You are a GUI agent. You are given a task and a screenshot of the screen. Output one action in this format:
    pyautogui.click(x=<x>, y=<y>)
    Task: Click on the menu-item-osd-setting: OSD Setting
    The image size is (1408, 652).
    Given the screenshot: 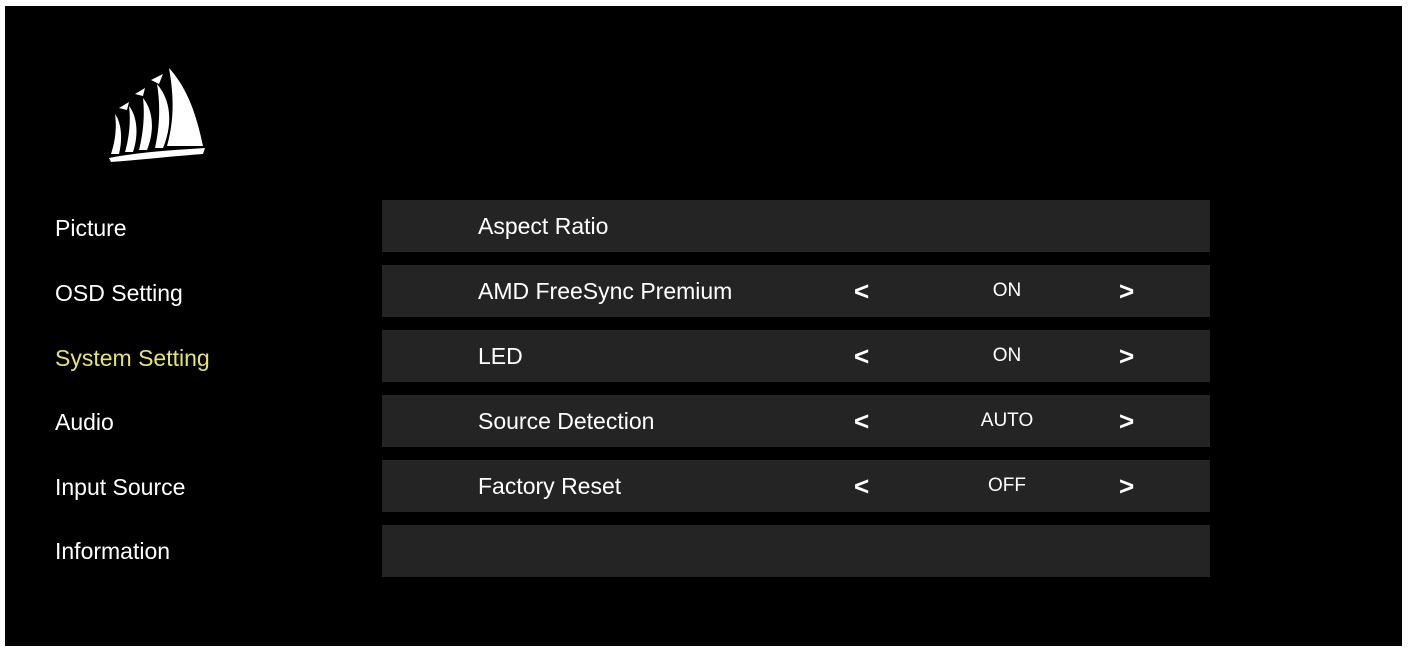 What is the action you would take?
    pyautogui.click(x=119, y=293)
    